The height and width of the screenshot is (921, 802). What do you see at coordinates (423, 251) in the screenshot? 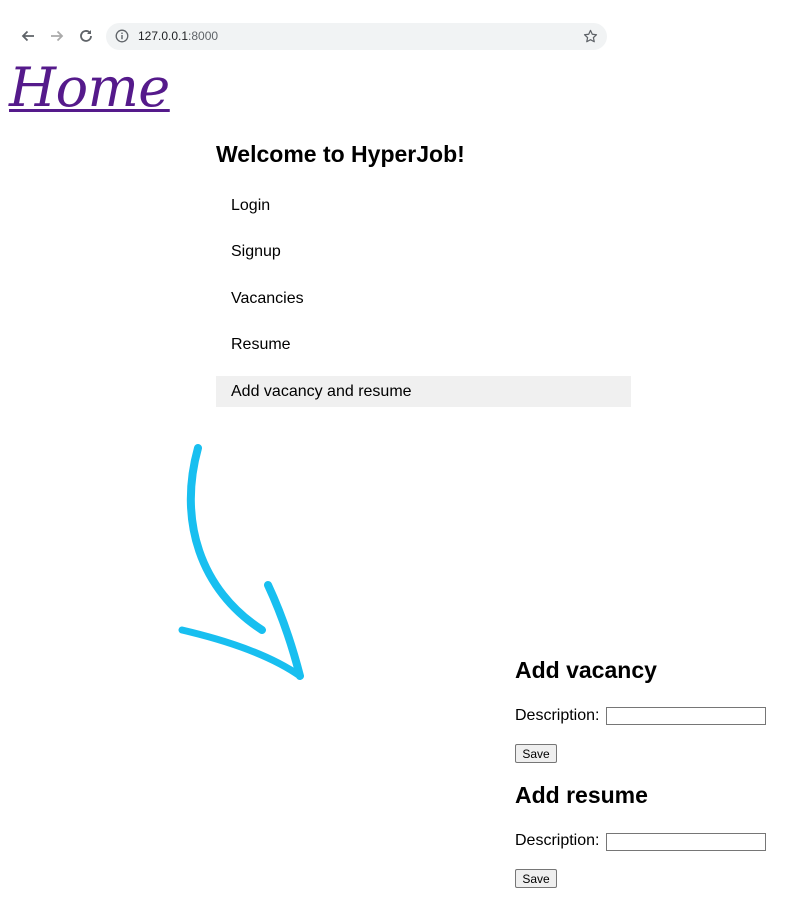
I see `menu-item-signup: Signup` at bounding box center [423, 251].